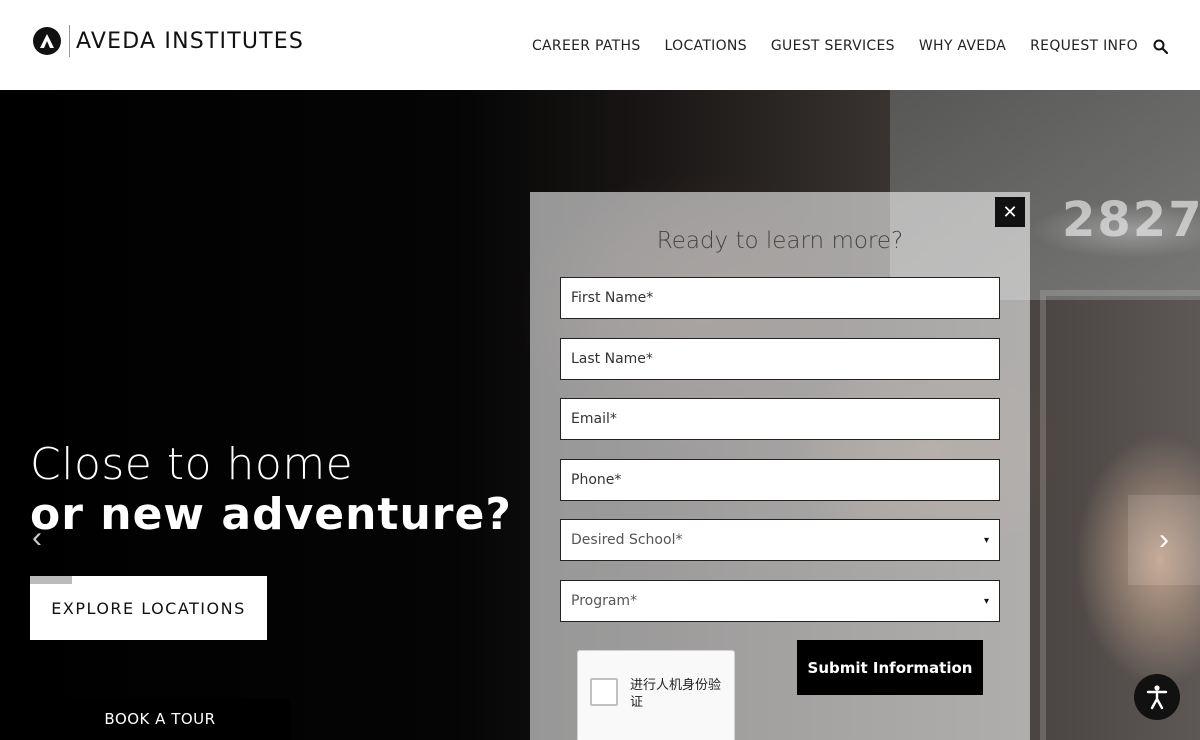  What do you see at coordinates (780, 480) in the screenshot?
I see `phone-field: Phone*` at bounding box center [780, 480].